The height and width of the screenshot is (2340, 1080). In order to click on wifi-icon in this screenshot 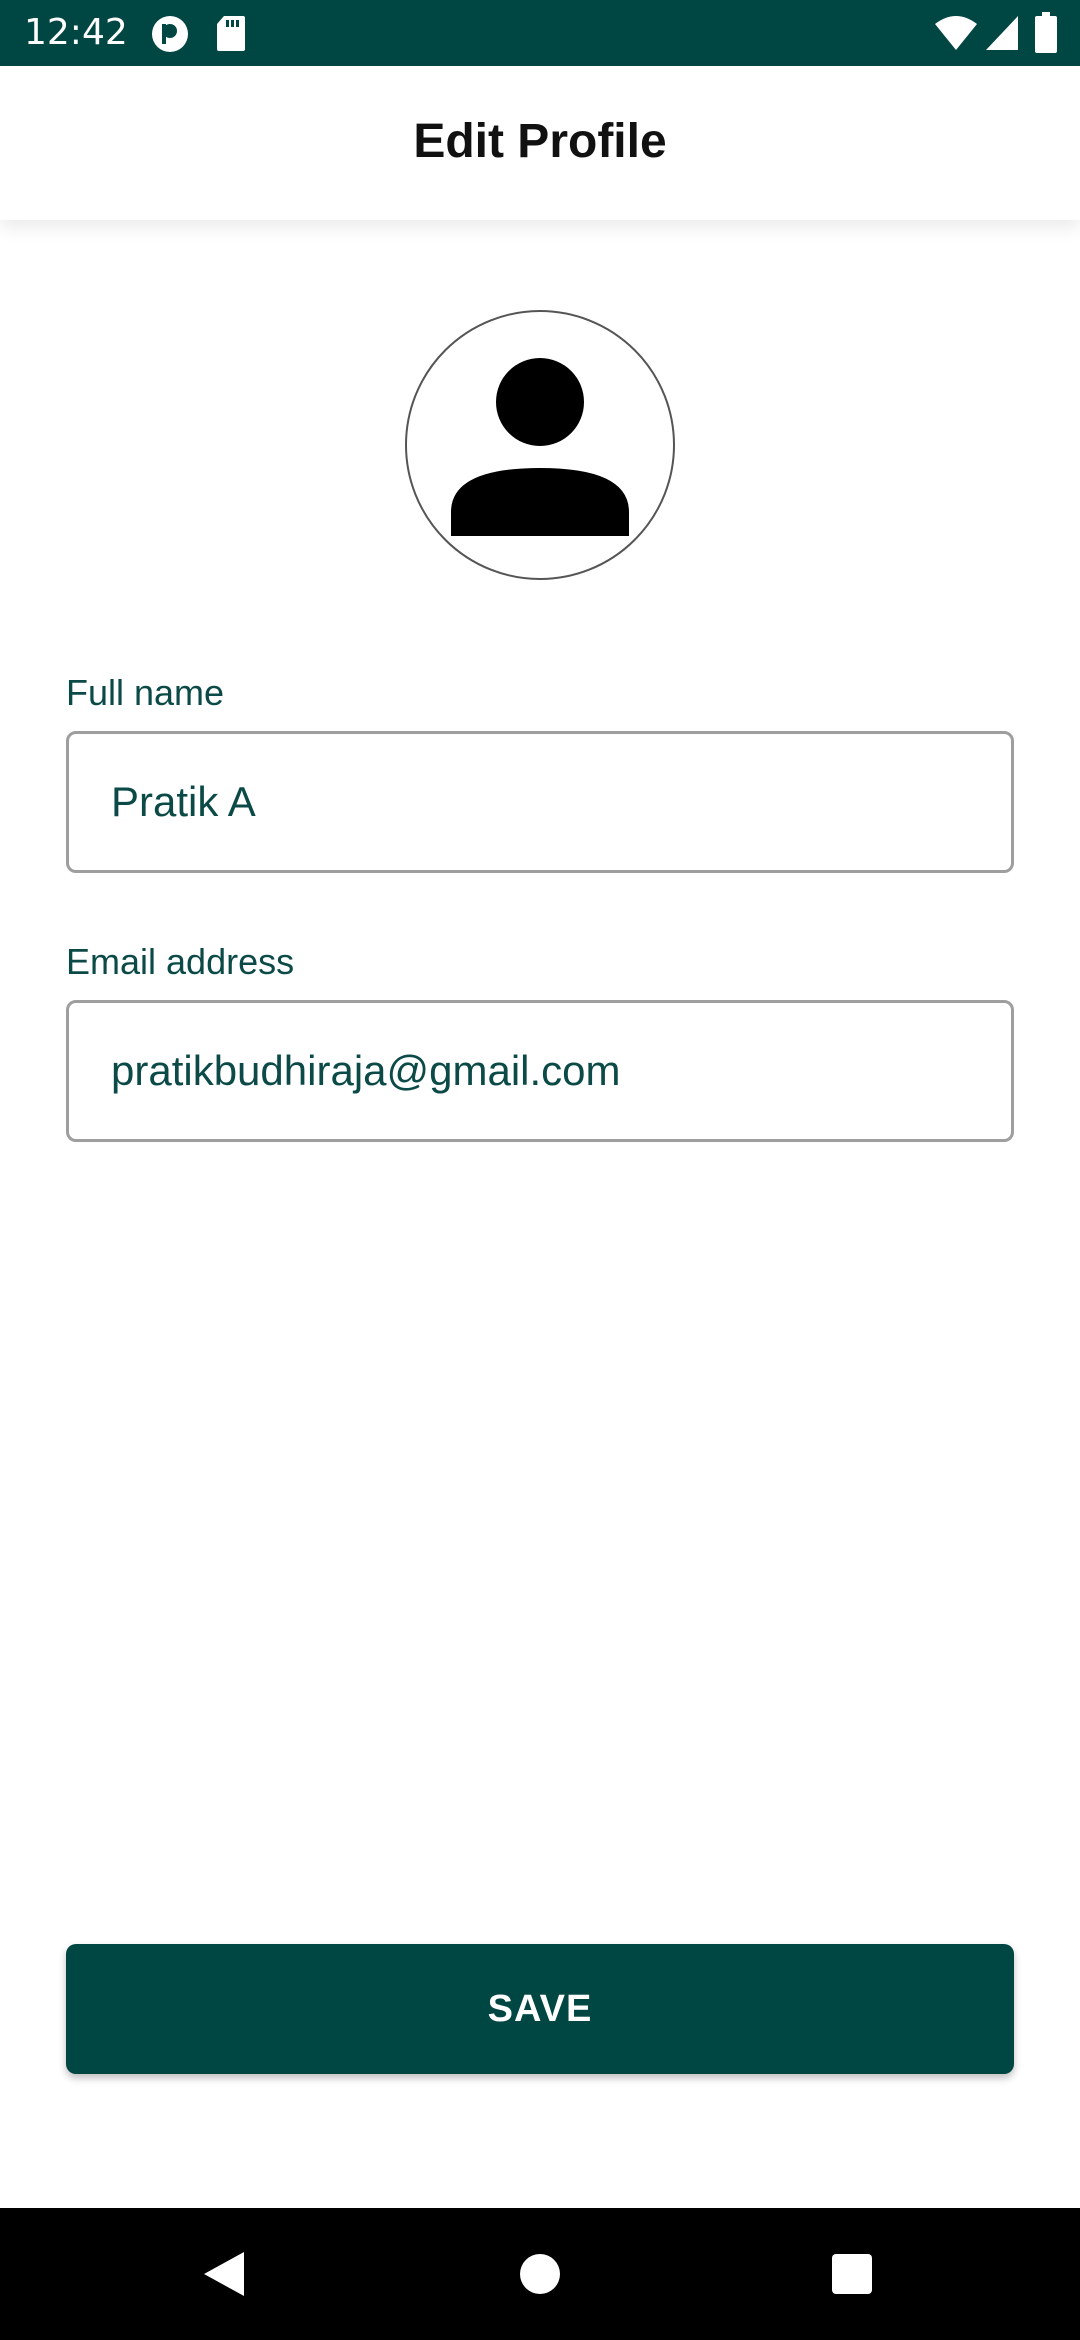, I will do `click(956, 33)`.